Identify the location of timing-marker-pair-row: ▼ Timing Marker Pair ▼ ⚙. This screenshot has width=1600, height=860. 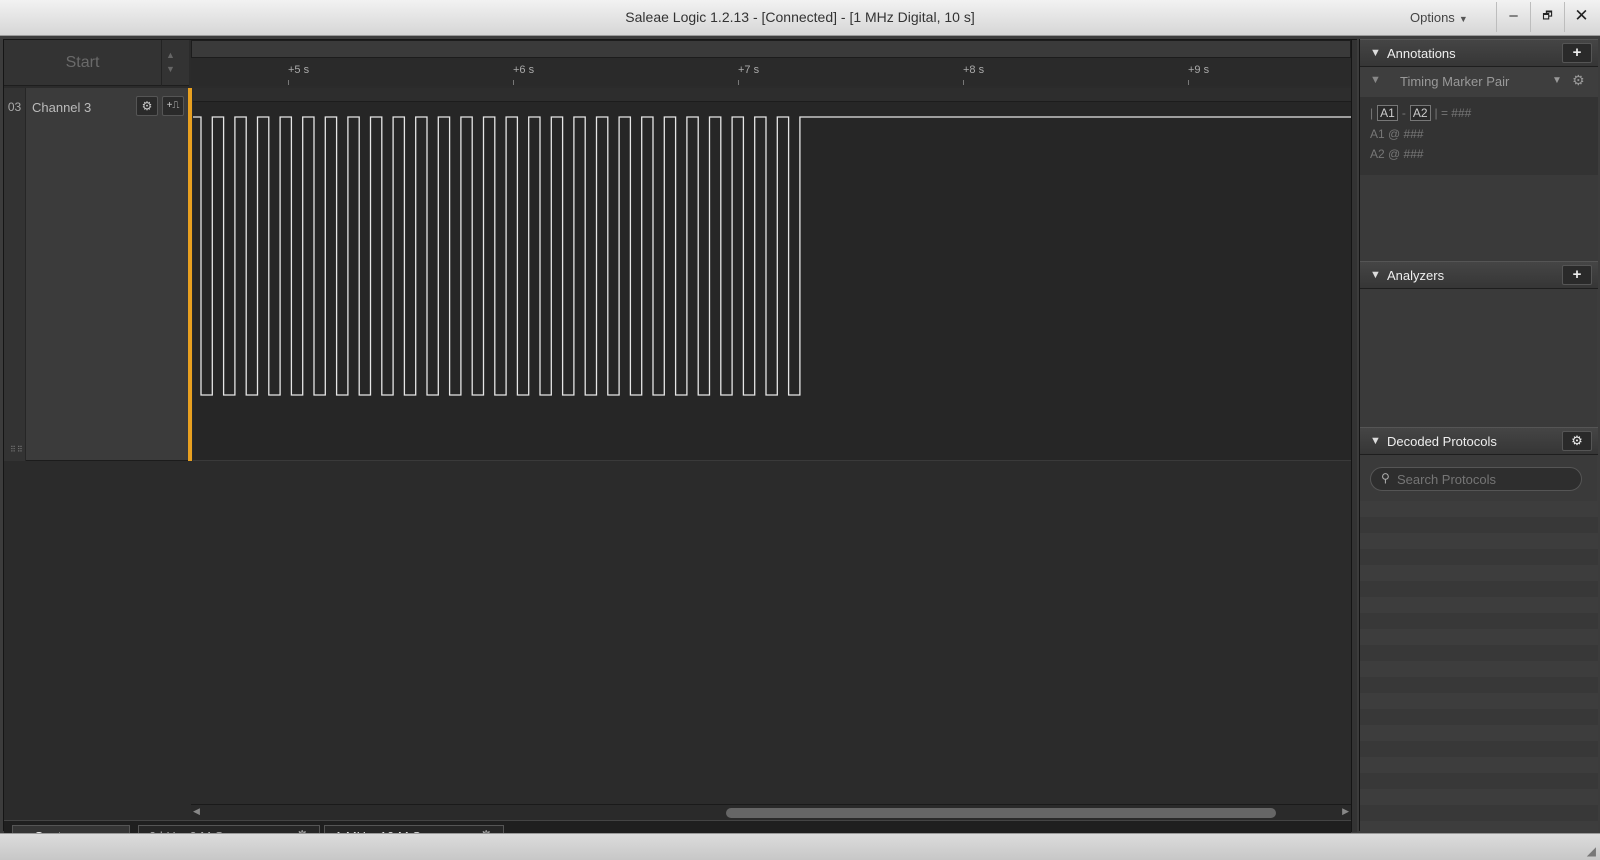
(1479, 82).